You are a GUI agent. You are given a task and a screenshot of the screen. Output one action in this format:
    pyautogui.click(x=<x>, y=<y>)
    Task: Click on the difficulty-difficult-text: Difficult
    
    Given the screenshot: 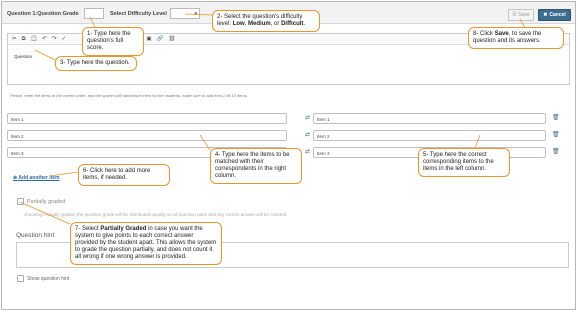 What is the action you would take?
    pyautogui.click(x=292, y=24)
    